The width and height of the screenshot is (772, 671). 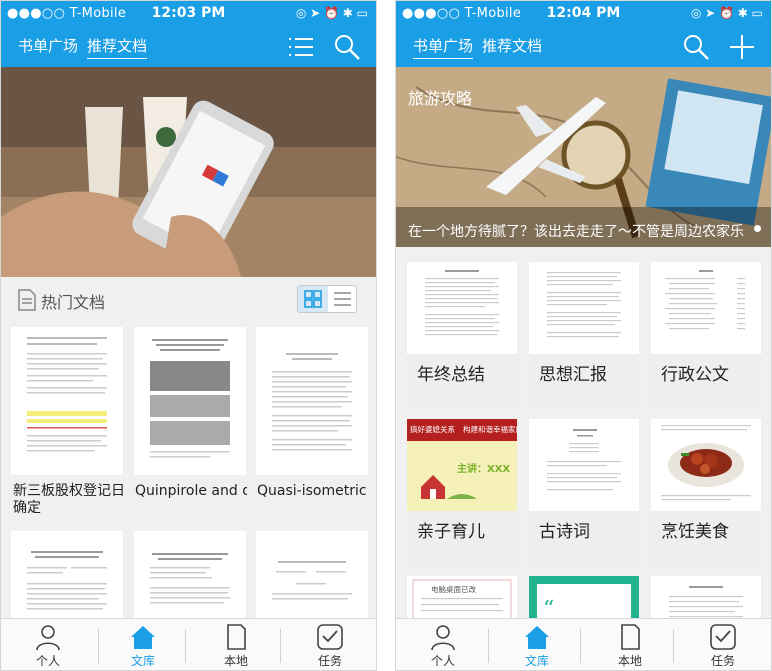 What do you see at coordinates (453, 589) in the screenshot?
I see `doc-heading: 电脑桌面已改` at bounding box center [453, 589].